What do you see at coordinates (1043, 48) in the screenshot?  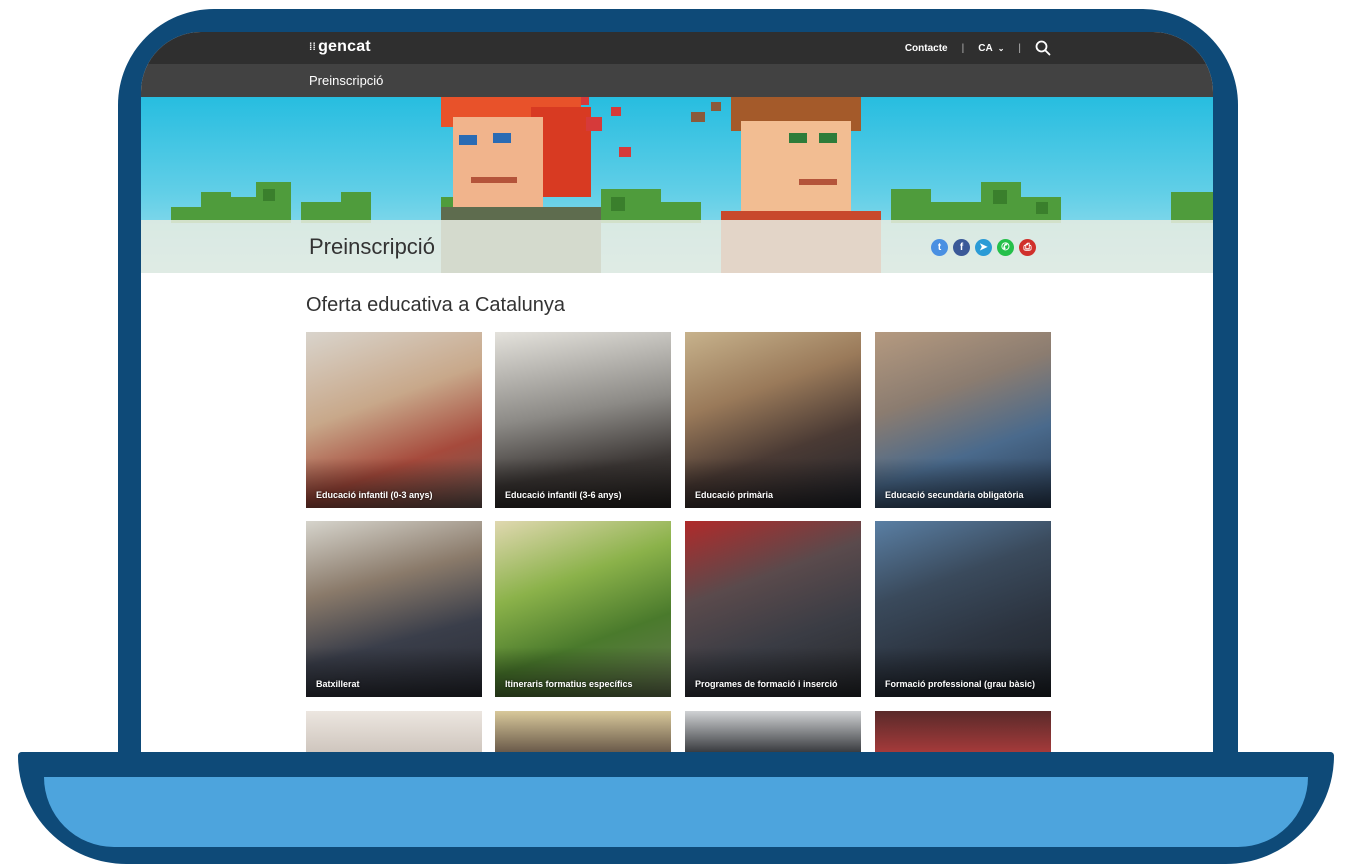 I see `search-icon` at bounding box center [1043, 48].